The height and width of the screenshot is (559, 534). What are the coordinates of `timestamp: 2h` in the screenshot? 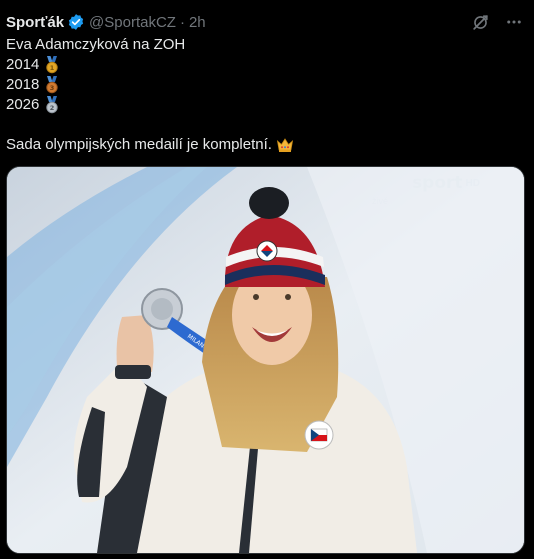 It's located at (197, 22).